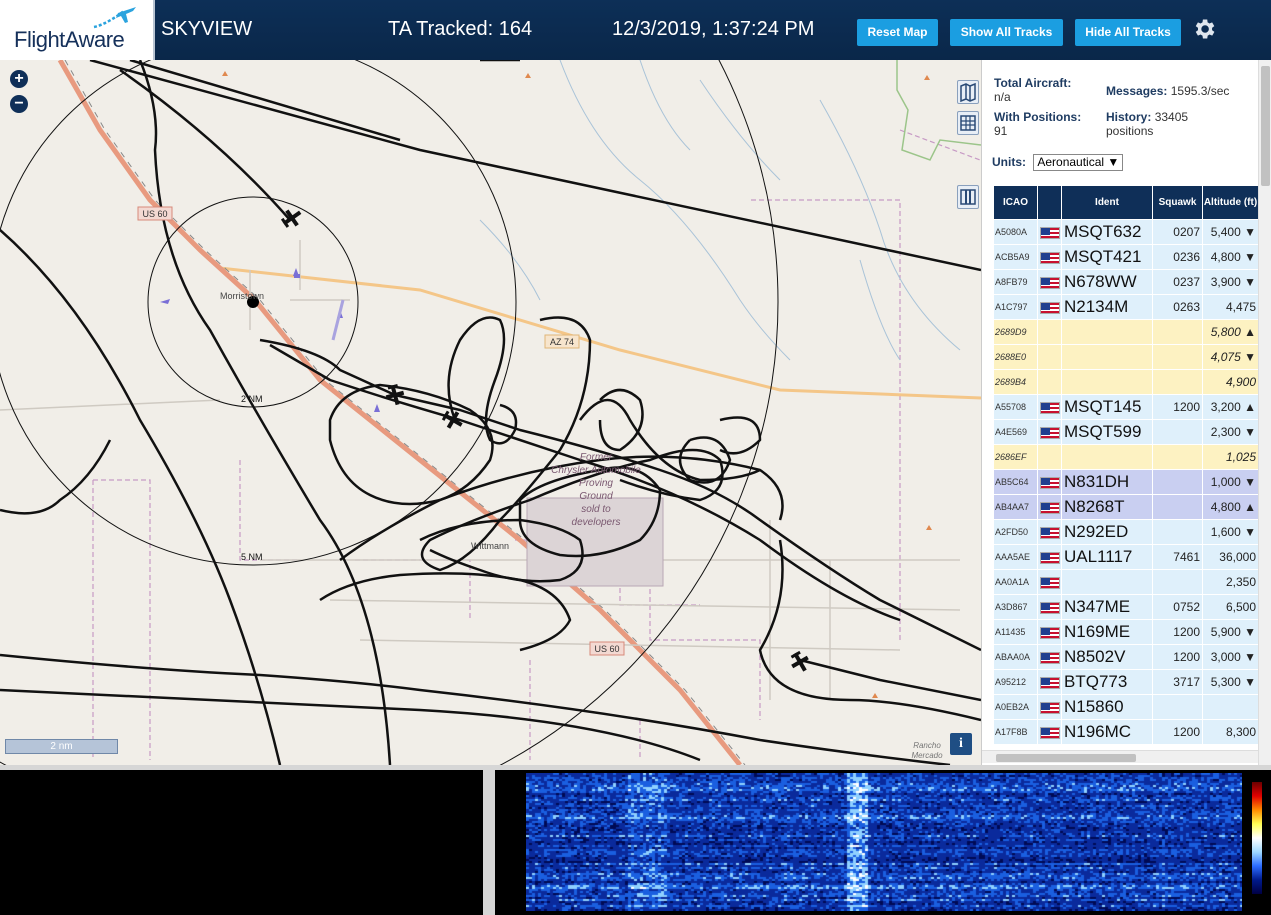 The image size is (1271, 915). What do you see at coordinates (596, 470) in the screenshot?
I see `svg-text: Chrysler Automobile` at bounding box center [596, 470].